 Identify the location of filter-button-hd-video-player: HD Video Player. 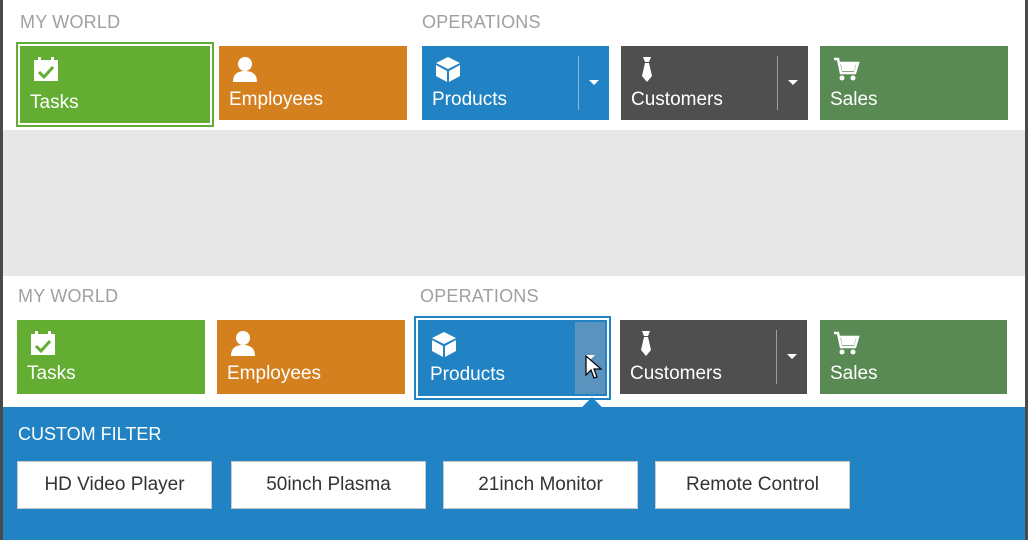
(114, 485).